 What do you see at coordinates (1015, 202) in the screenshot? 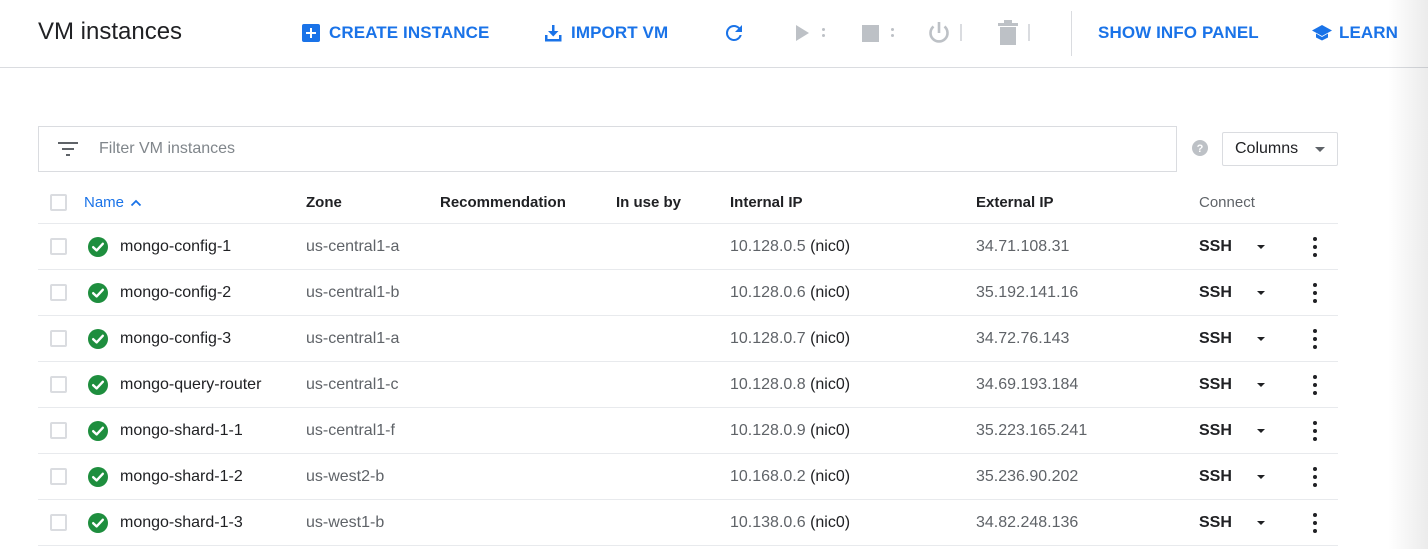
I see `header-external-ip: External IP` at bounding box center [1015, 202].